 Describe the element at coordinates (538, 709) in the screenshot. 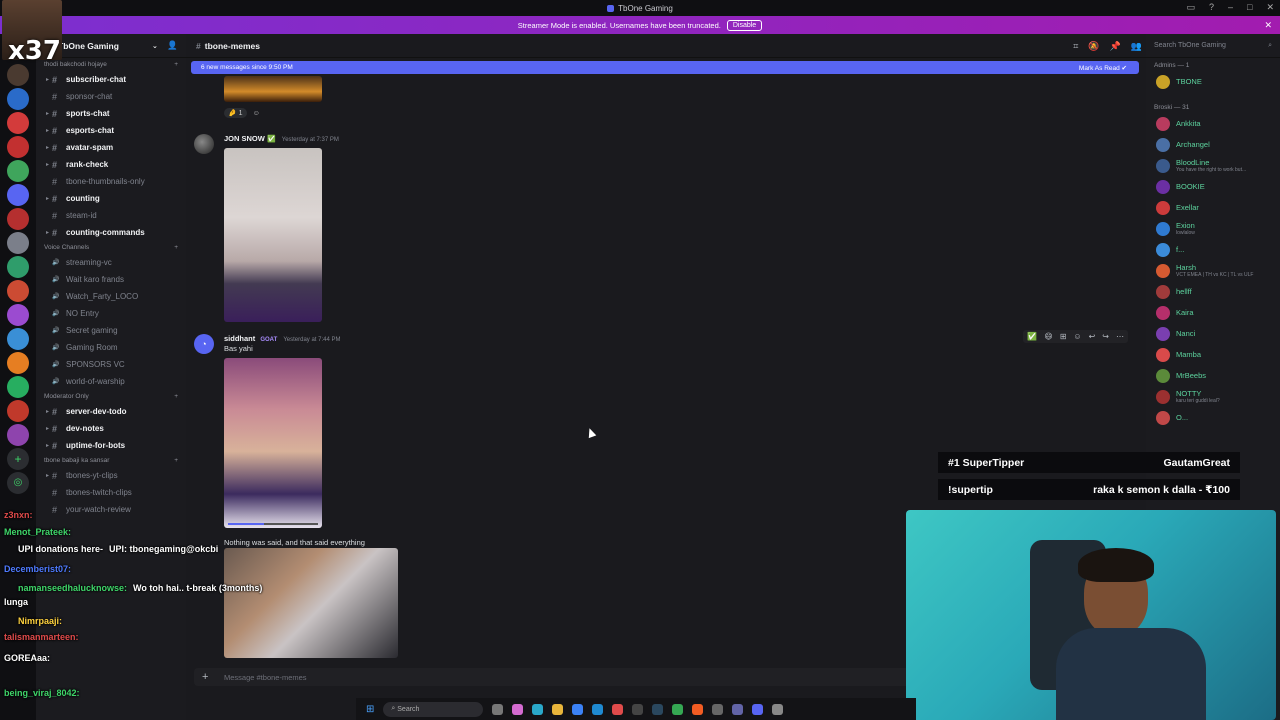

I see `edge-icon` at that location.